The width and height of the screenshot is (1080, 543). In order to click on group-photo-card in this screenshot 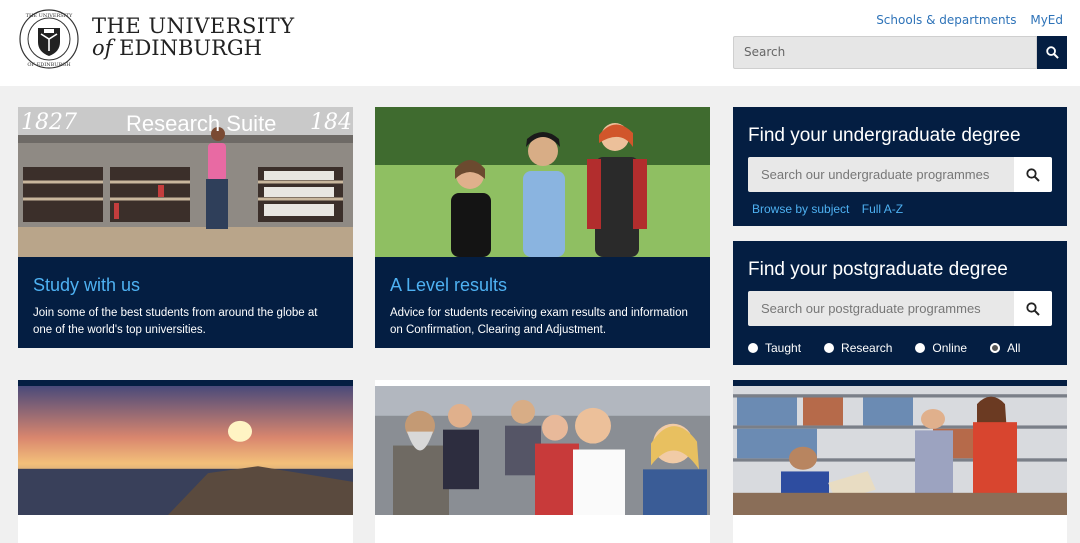, I will do `click(542, 461)`.